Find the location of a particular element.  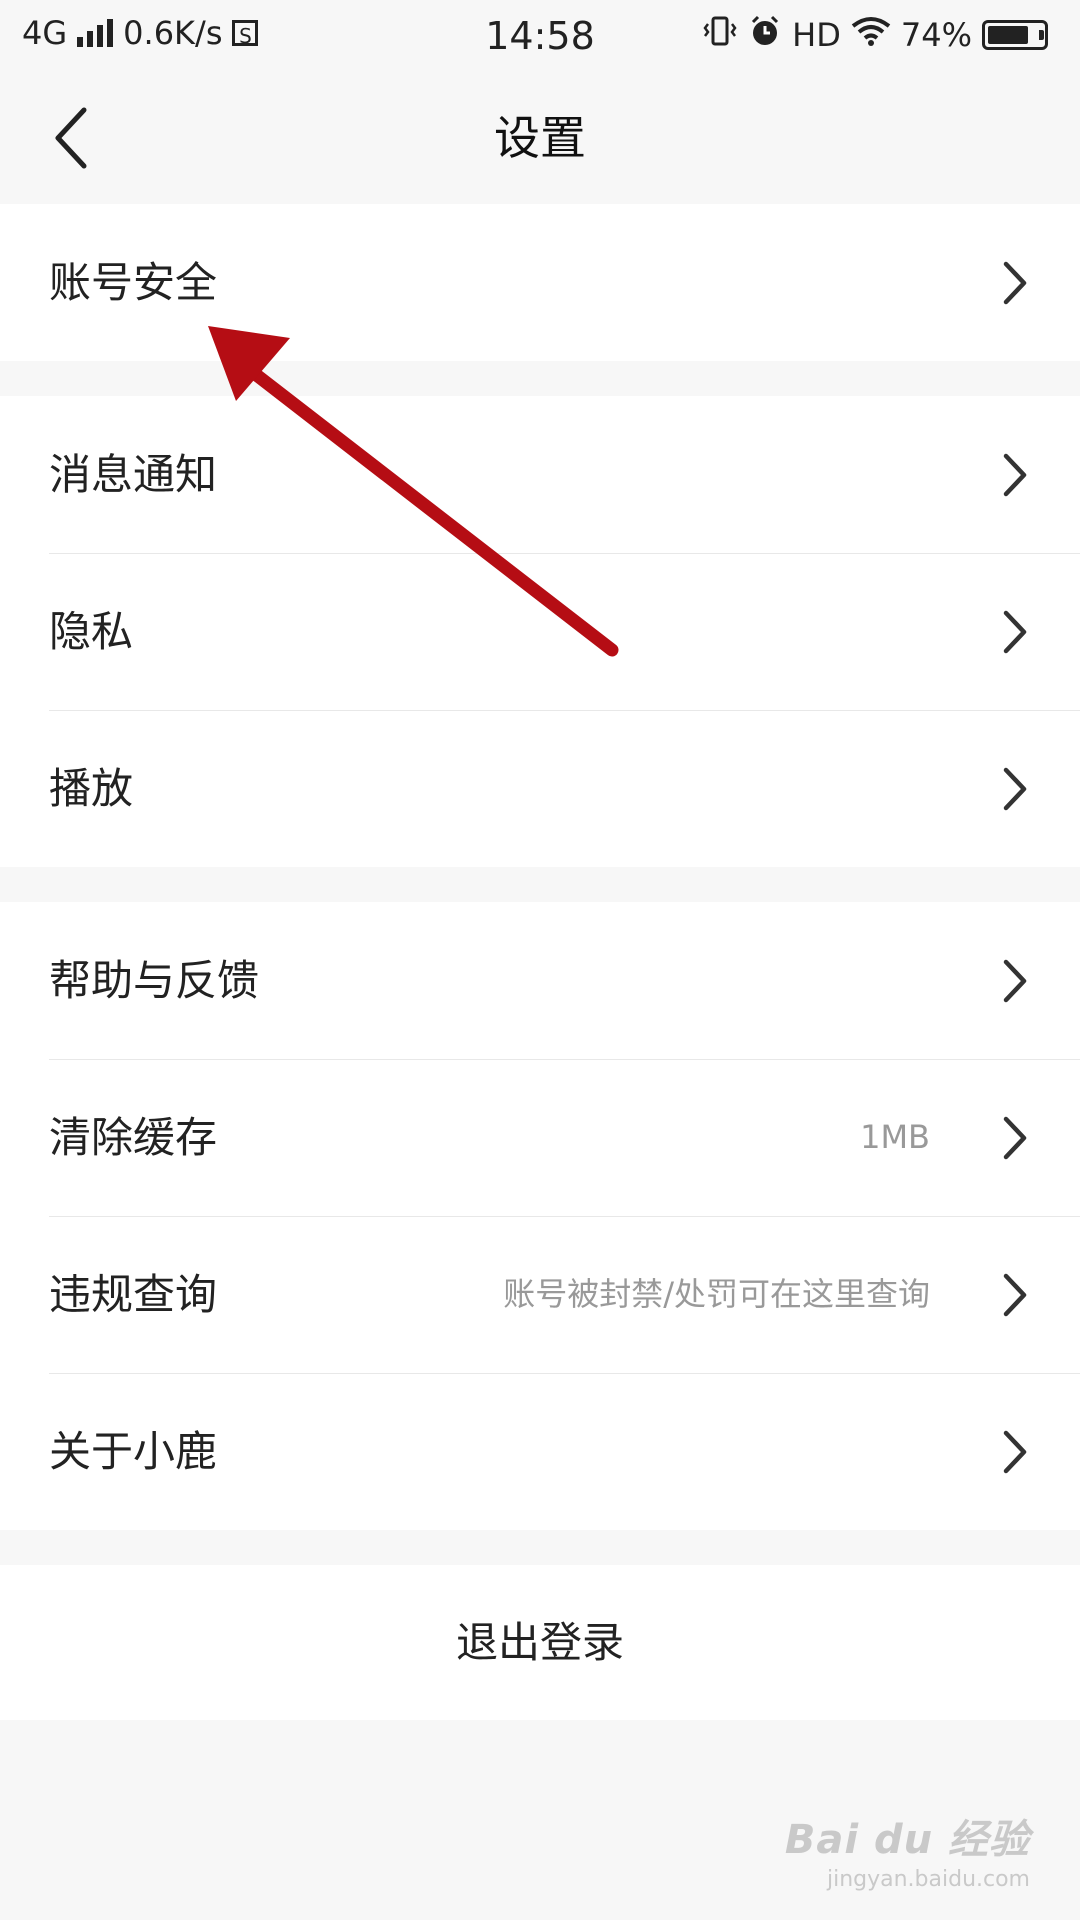

baidu-jingyan-watermark: Bai du 经验 jingyan.baidu.com is located at coordinates (907, 1849).